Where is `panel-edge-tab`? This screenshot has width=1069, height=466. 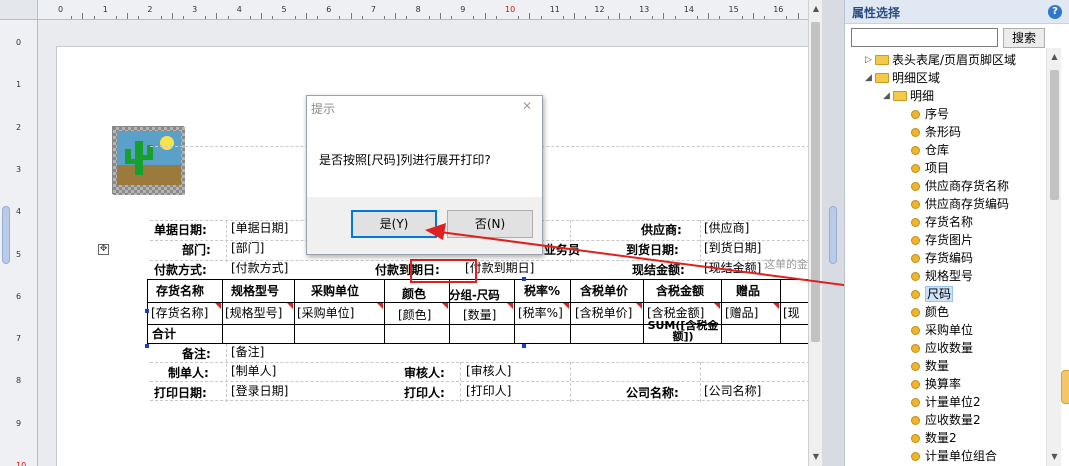
panel-edge-tab is located at coordinates (1065, 387).